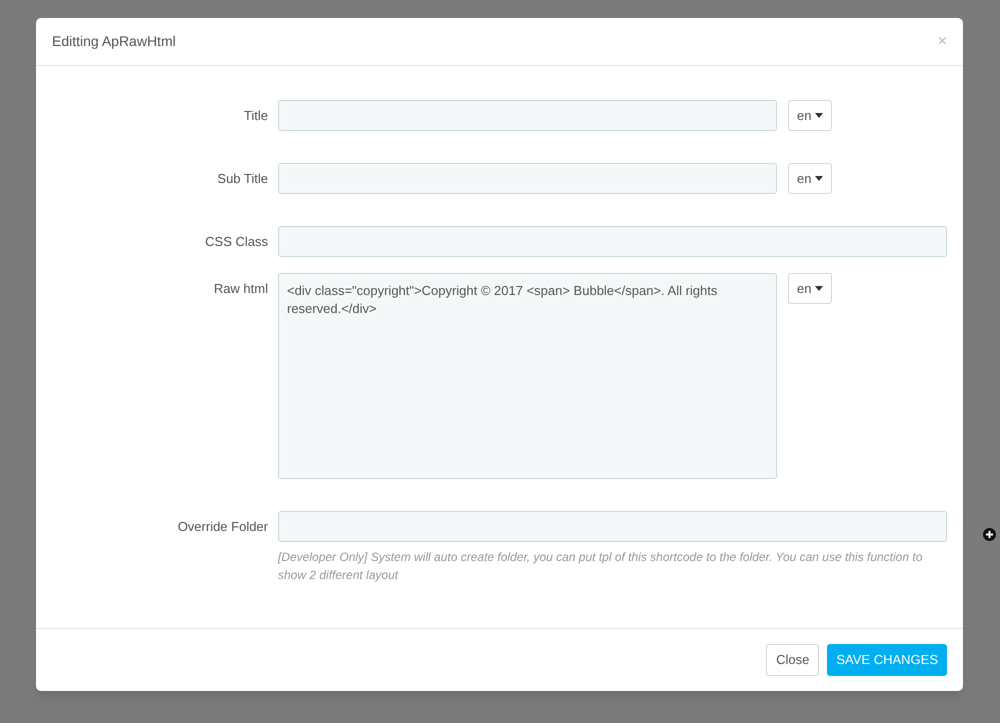  Describe the element at coordinates (601, 566) in the screenshot. I see `help-text: [Developer Only] System will auto create folder, you can put tpl of this shortcode to the folder. You can use this function to show 2 different layout` at that location.